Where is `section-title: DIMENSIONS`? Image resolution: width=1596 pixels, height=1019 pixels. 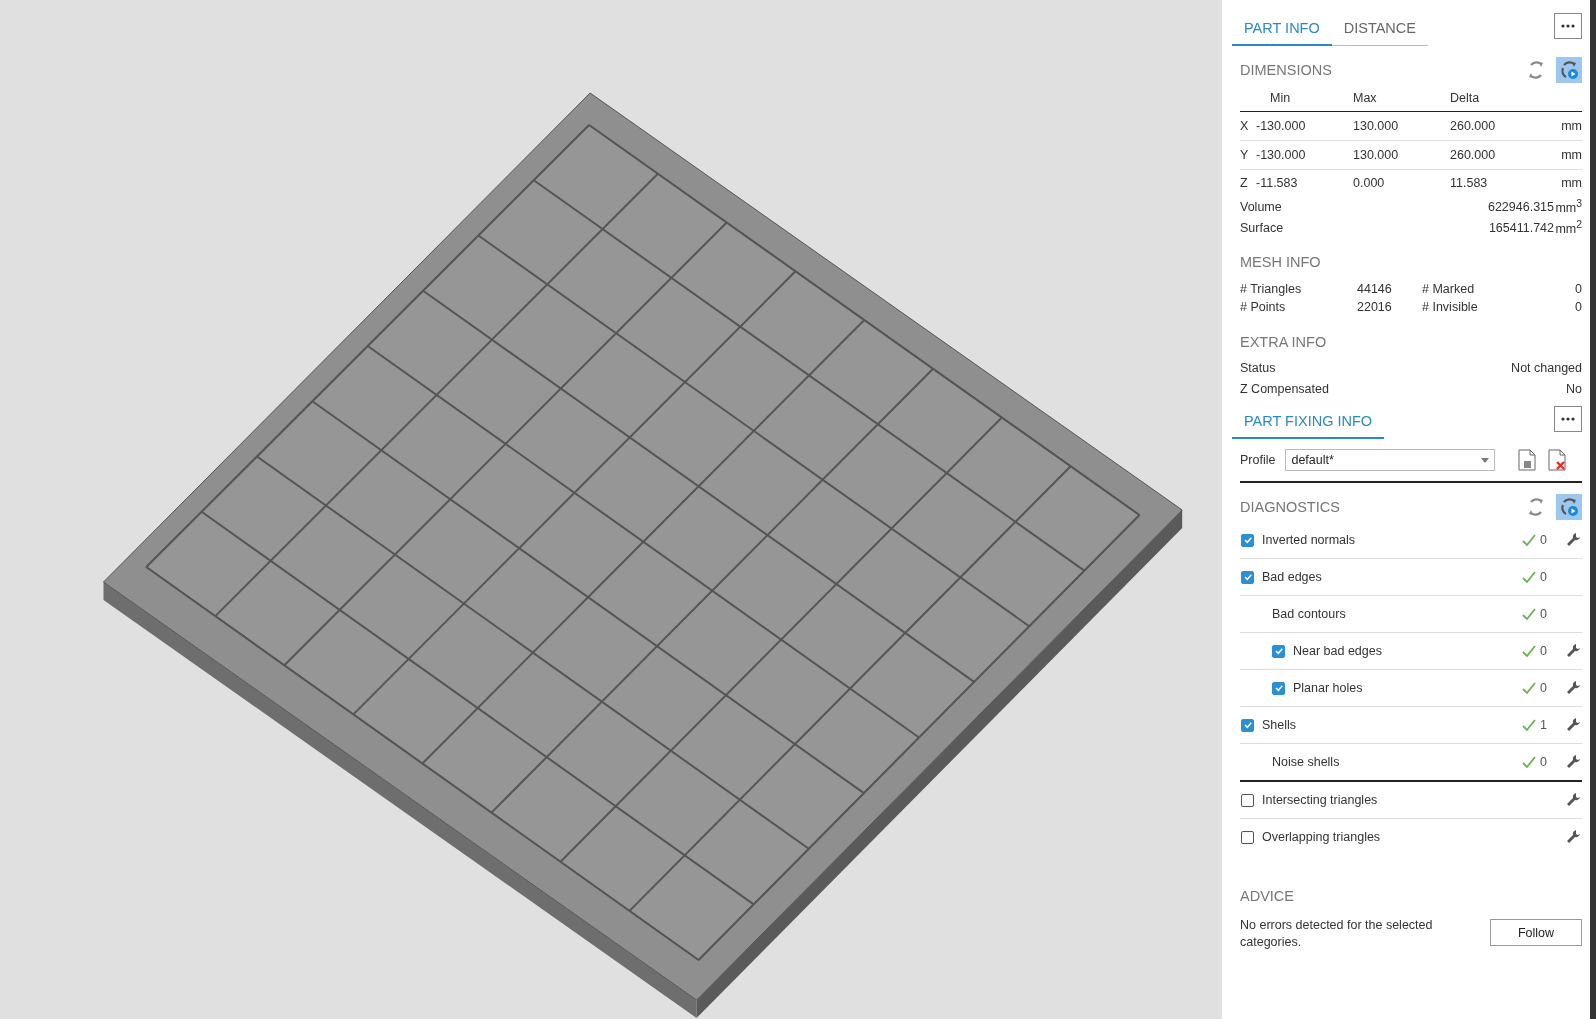 section-title: DIMENSIONS is located at coordinates (1286, 70).